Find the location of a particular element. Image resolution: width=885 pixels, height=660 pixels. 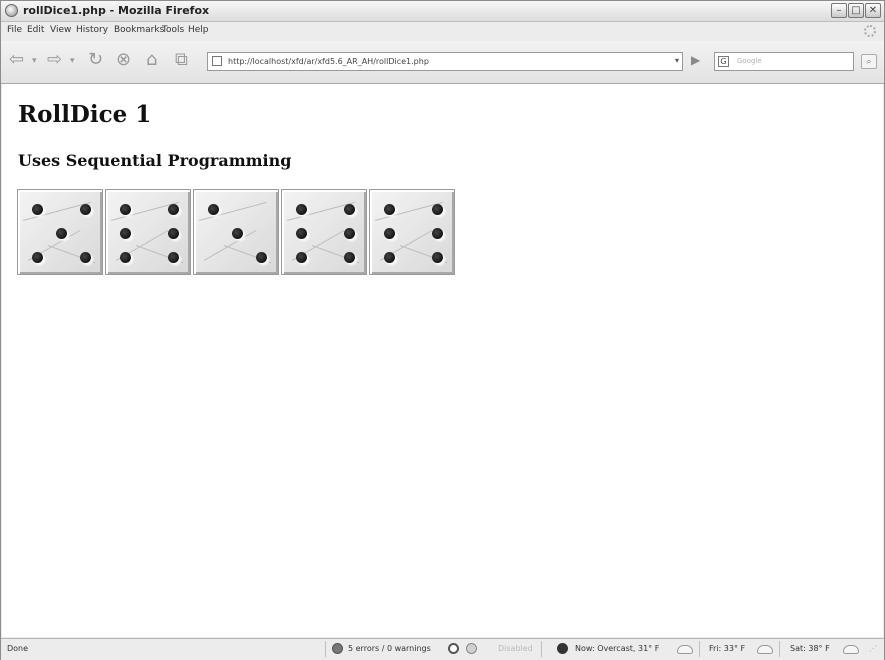

page-favicon is located at coordinates (217, 61).